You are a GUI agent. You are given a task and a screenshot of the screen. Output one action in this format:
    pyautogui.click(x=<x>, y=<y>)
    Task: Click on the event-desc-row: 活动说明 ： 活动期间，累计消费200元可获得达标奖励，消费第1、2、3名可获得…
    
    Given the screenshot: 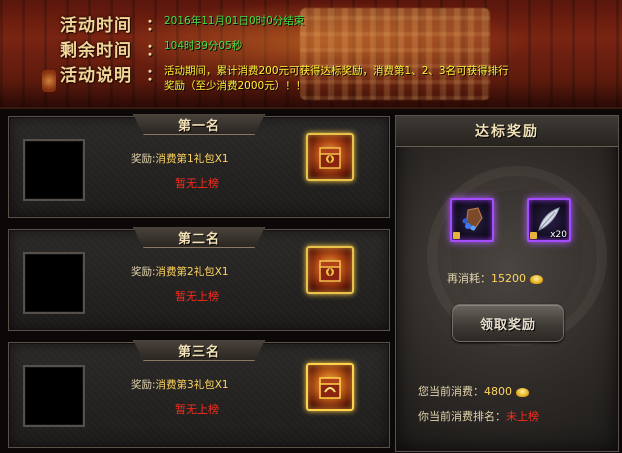 What is the action you would take?
    pyautogui.click(x=284, y=77)
    